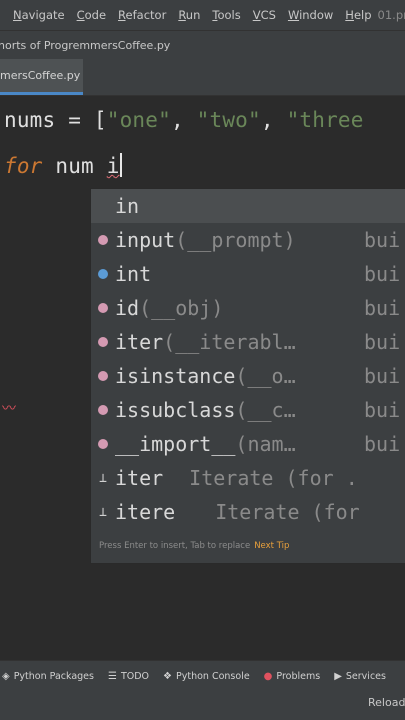 The image size is (405, 720). I want to click on menu-navigate: Navigate, so click(35, 15).